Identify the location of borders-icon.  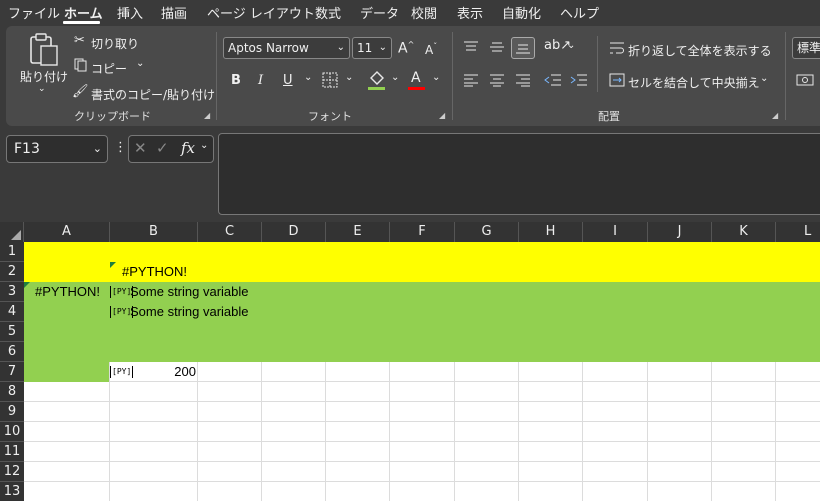
(331, 80).